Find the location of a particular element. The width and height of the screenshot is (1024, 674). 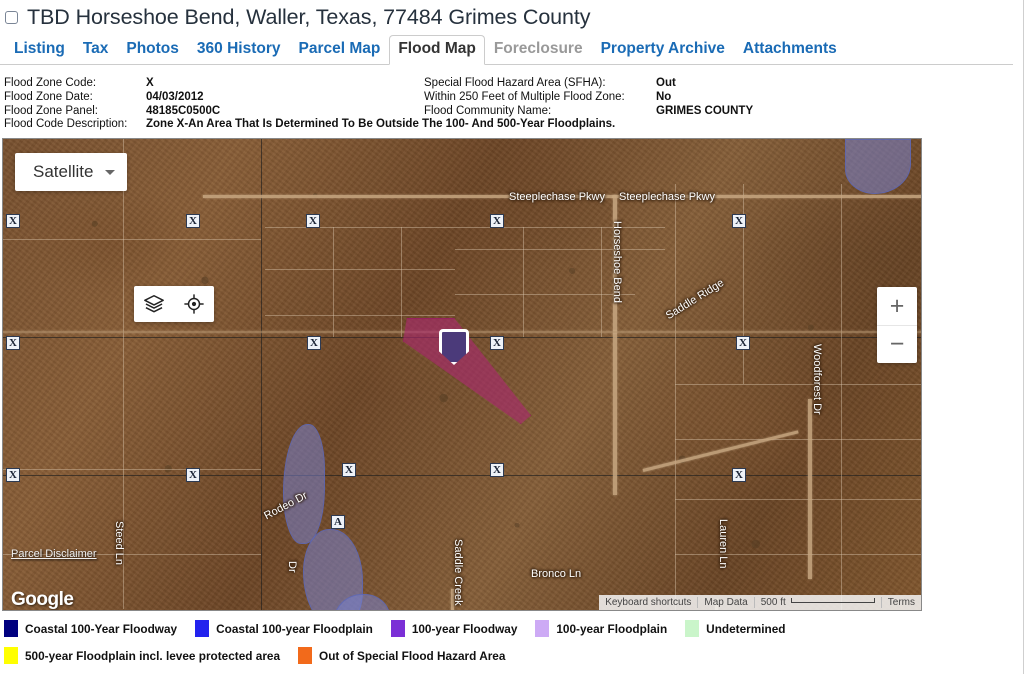

map-attribution-bar: Keyboard shortcuts Map Data 500 ft Terms is located at coordinates (760, 602).